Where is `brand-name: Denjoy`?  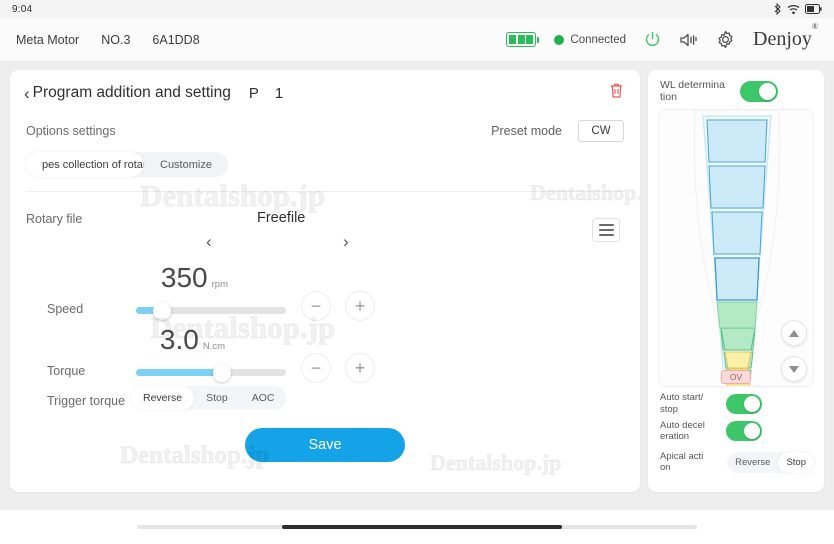 brand-name: Denjoy is located at coordinates (782, 39).